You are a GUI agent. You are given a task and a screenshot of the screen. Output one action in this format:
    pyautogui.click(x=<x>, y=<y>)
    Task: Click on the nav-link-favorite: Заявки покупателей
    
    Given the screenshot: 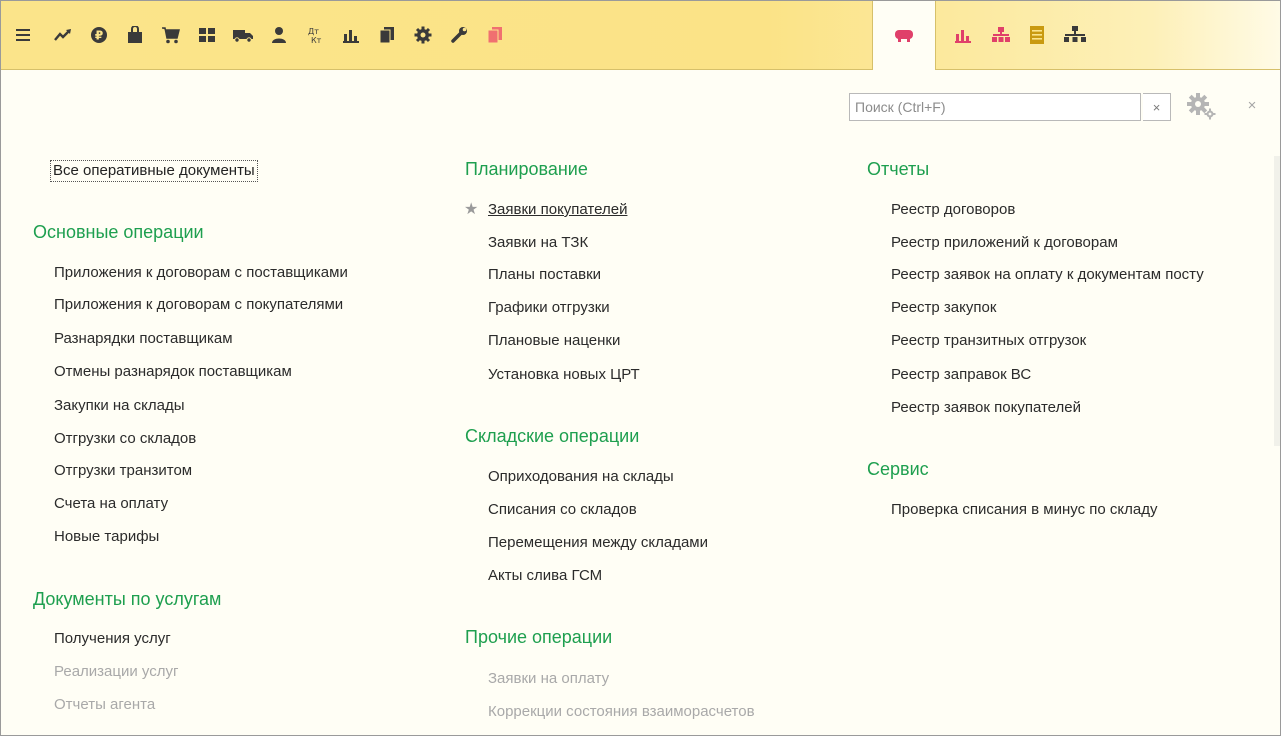 What is the action you would take?
    pyautogui.click(x=557, y=210)
    